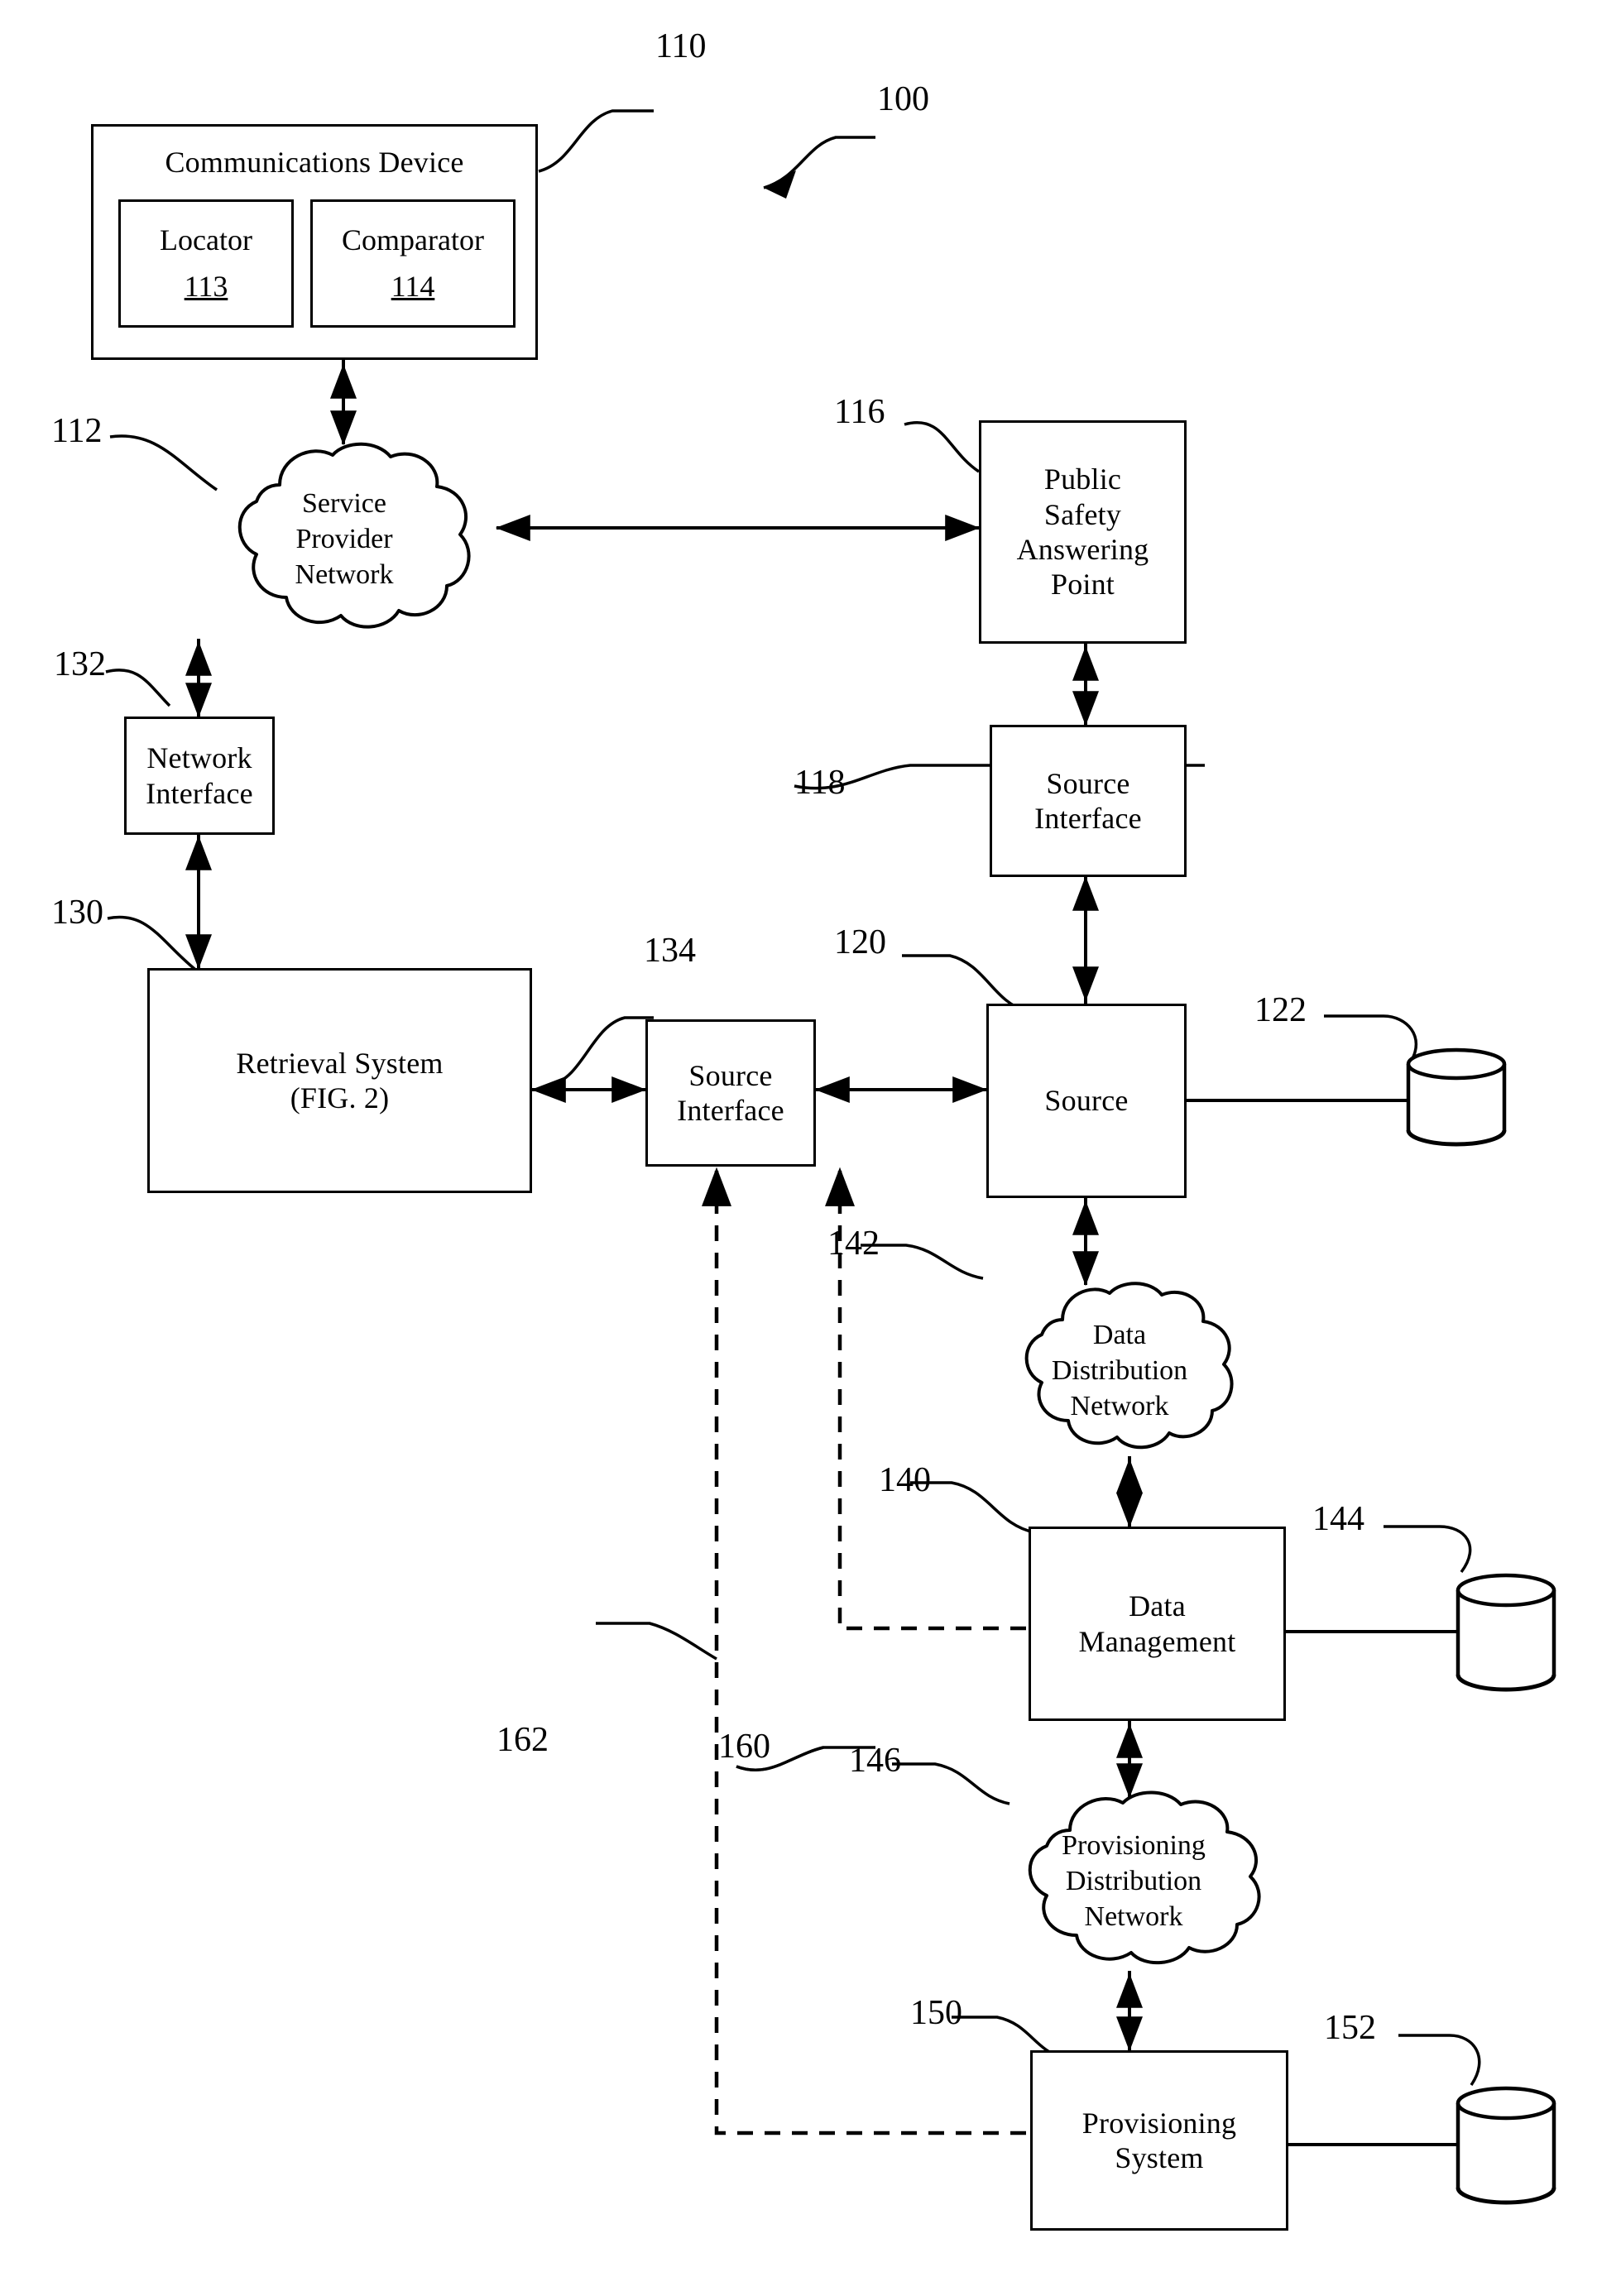 This screenshot has width=1597, height=2296. I want to click on public-safety-answering-point-box: Public Safety Answering Point, so click(1083, 532).